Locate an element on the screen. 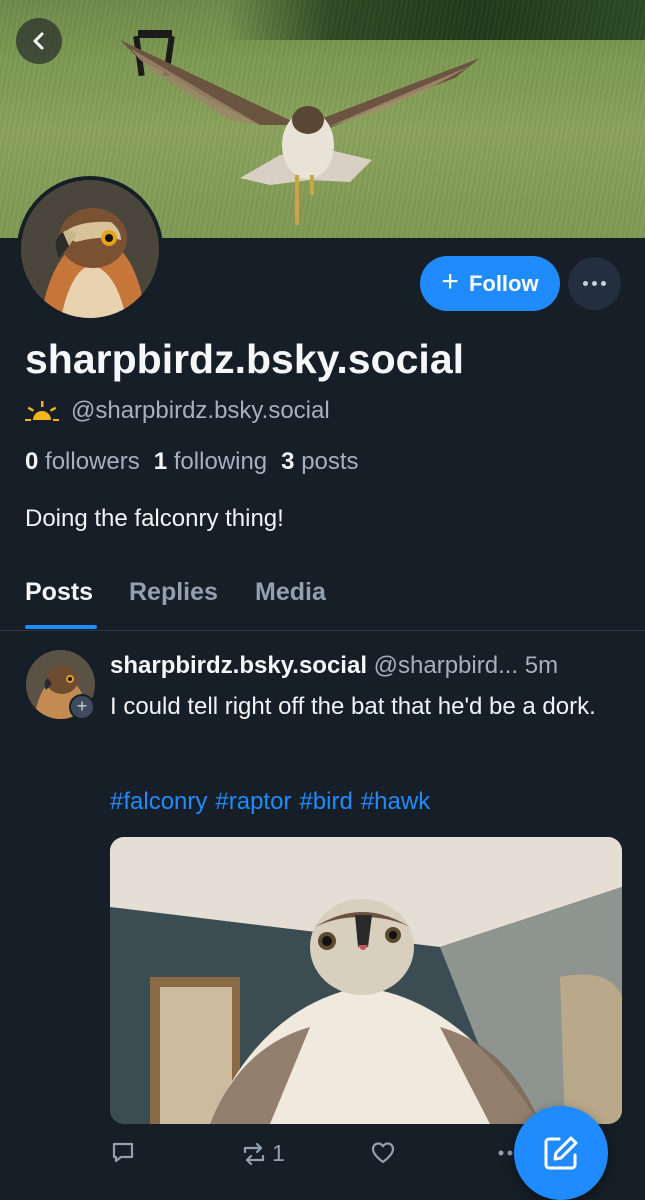  tab-posts: Posts is located at coordinates (59, 592).